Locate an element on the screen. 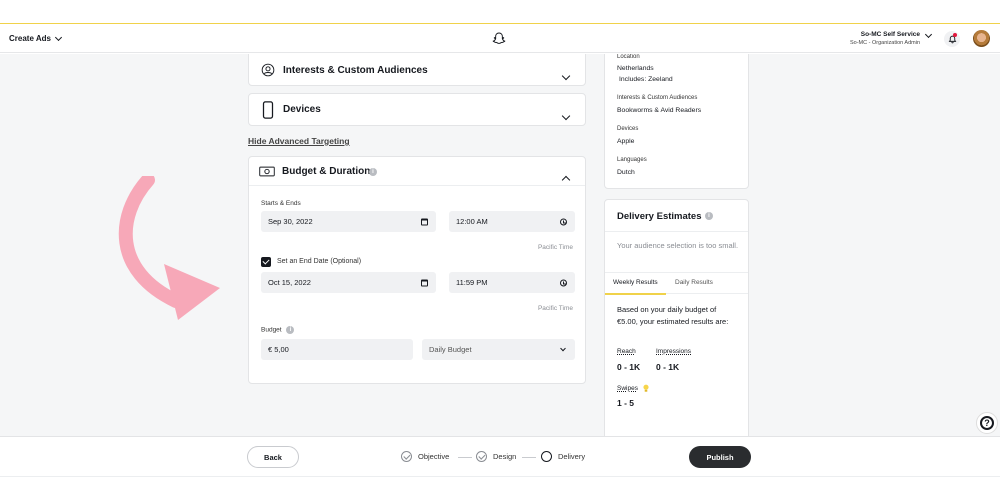 The image size is (1000, 500). delivery-estimates-header: Delivery Estimates i is located at coordinates (676, 216).